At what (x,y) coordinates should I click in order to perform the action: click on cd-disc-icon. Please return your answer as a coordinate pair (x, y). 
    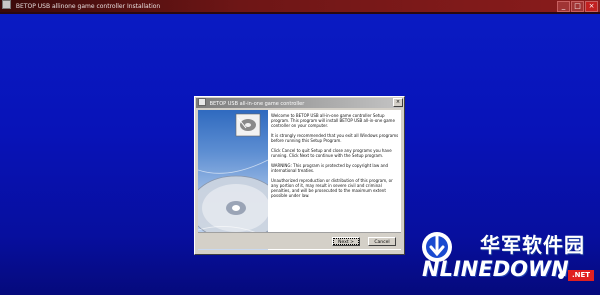
    Looking at the image, I should click on (233, 177).